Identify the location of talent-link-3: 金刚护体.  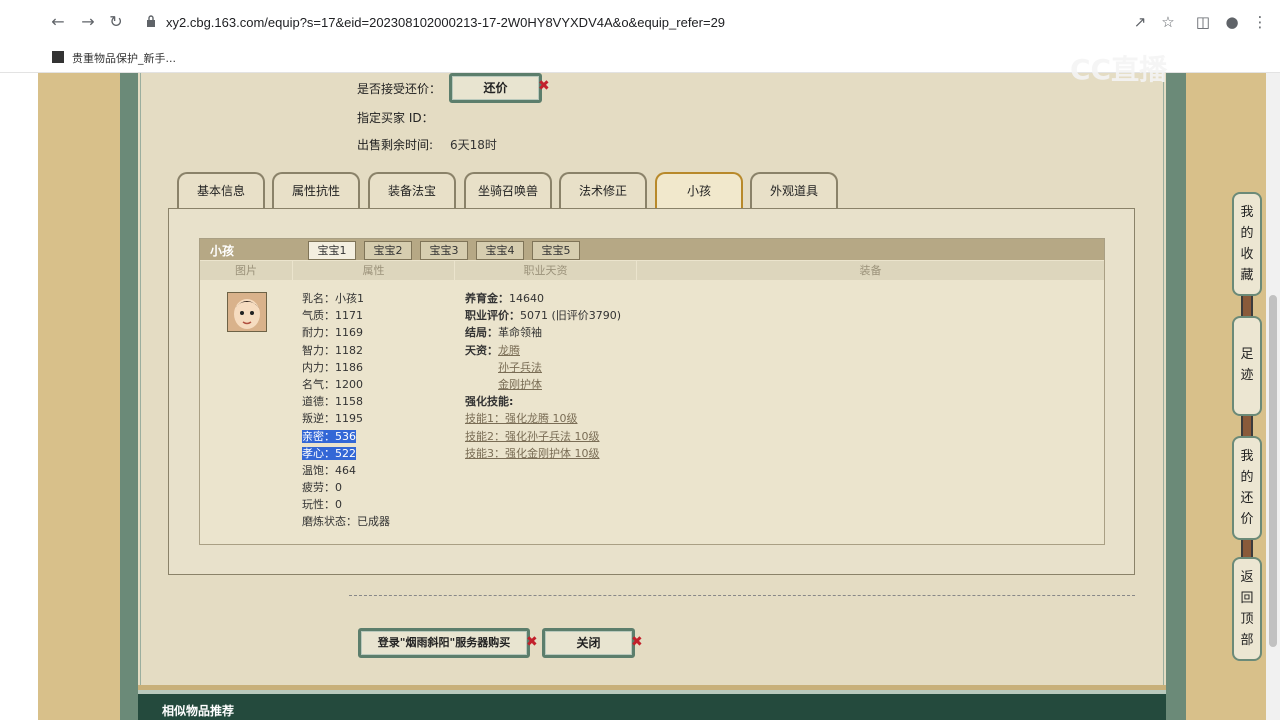
(520, 384).